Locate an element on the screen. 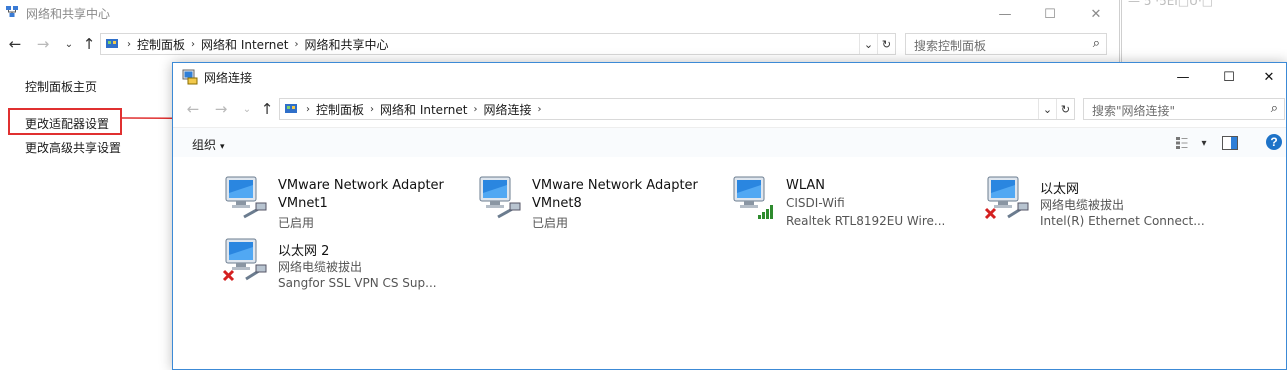 This screenshot has width=1287, height=370. organize-menu-button: 组织 ▾ is located at coordinates (208, 144).